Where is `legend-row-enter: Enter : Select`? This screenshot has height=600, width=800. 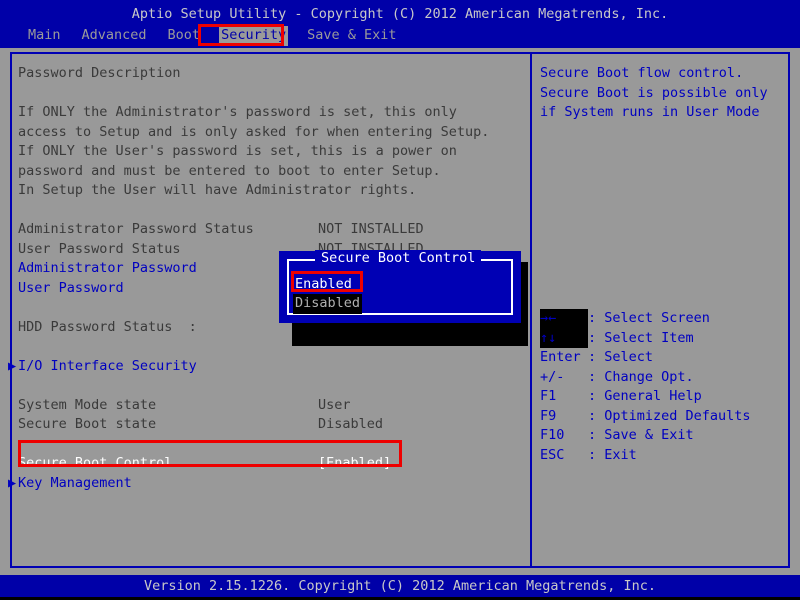
legend-row-enter: Enter : Select is located at coordinates (666, 358).